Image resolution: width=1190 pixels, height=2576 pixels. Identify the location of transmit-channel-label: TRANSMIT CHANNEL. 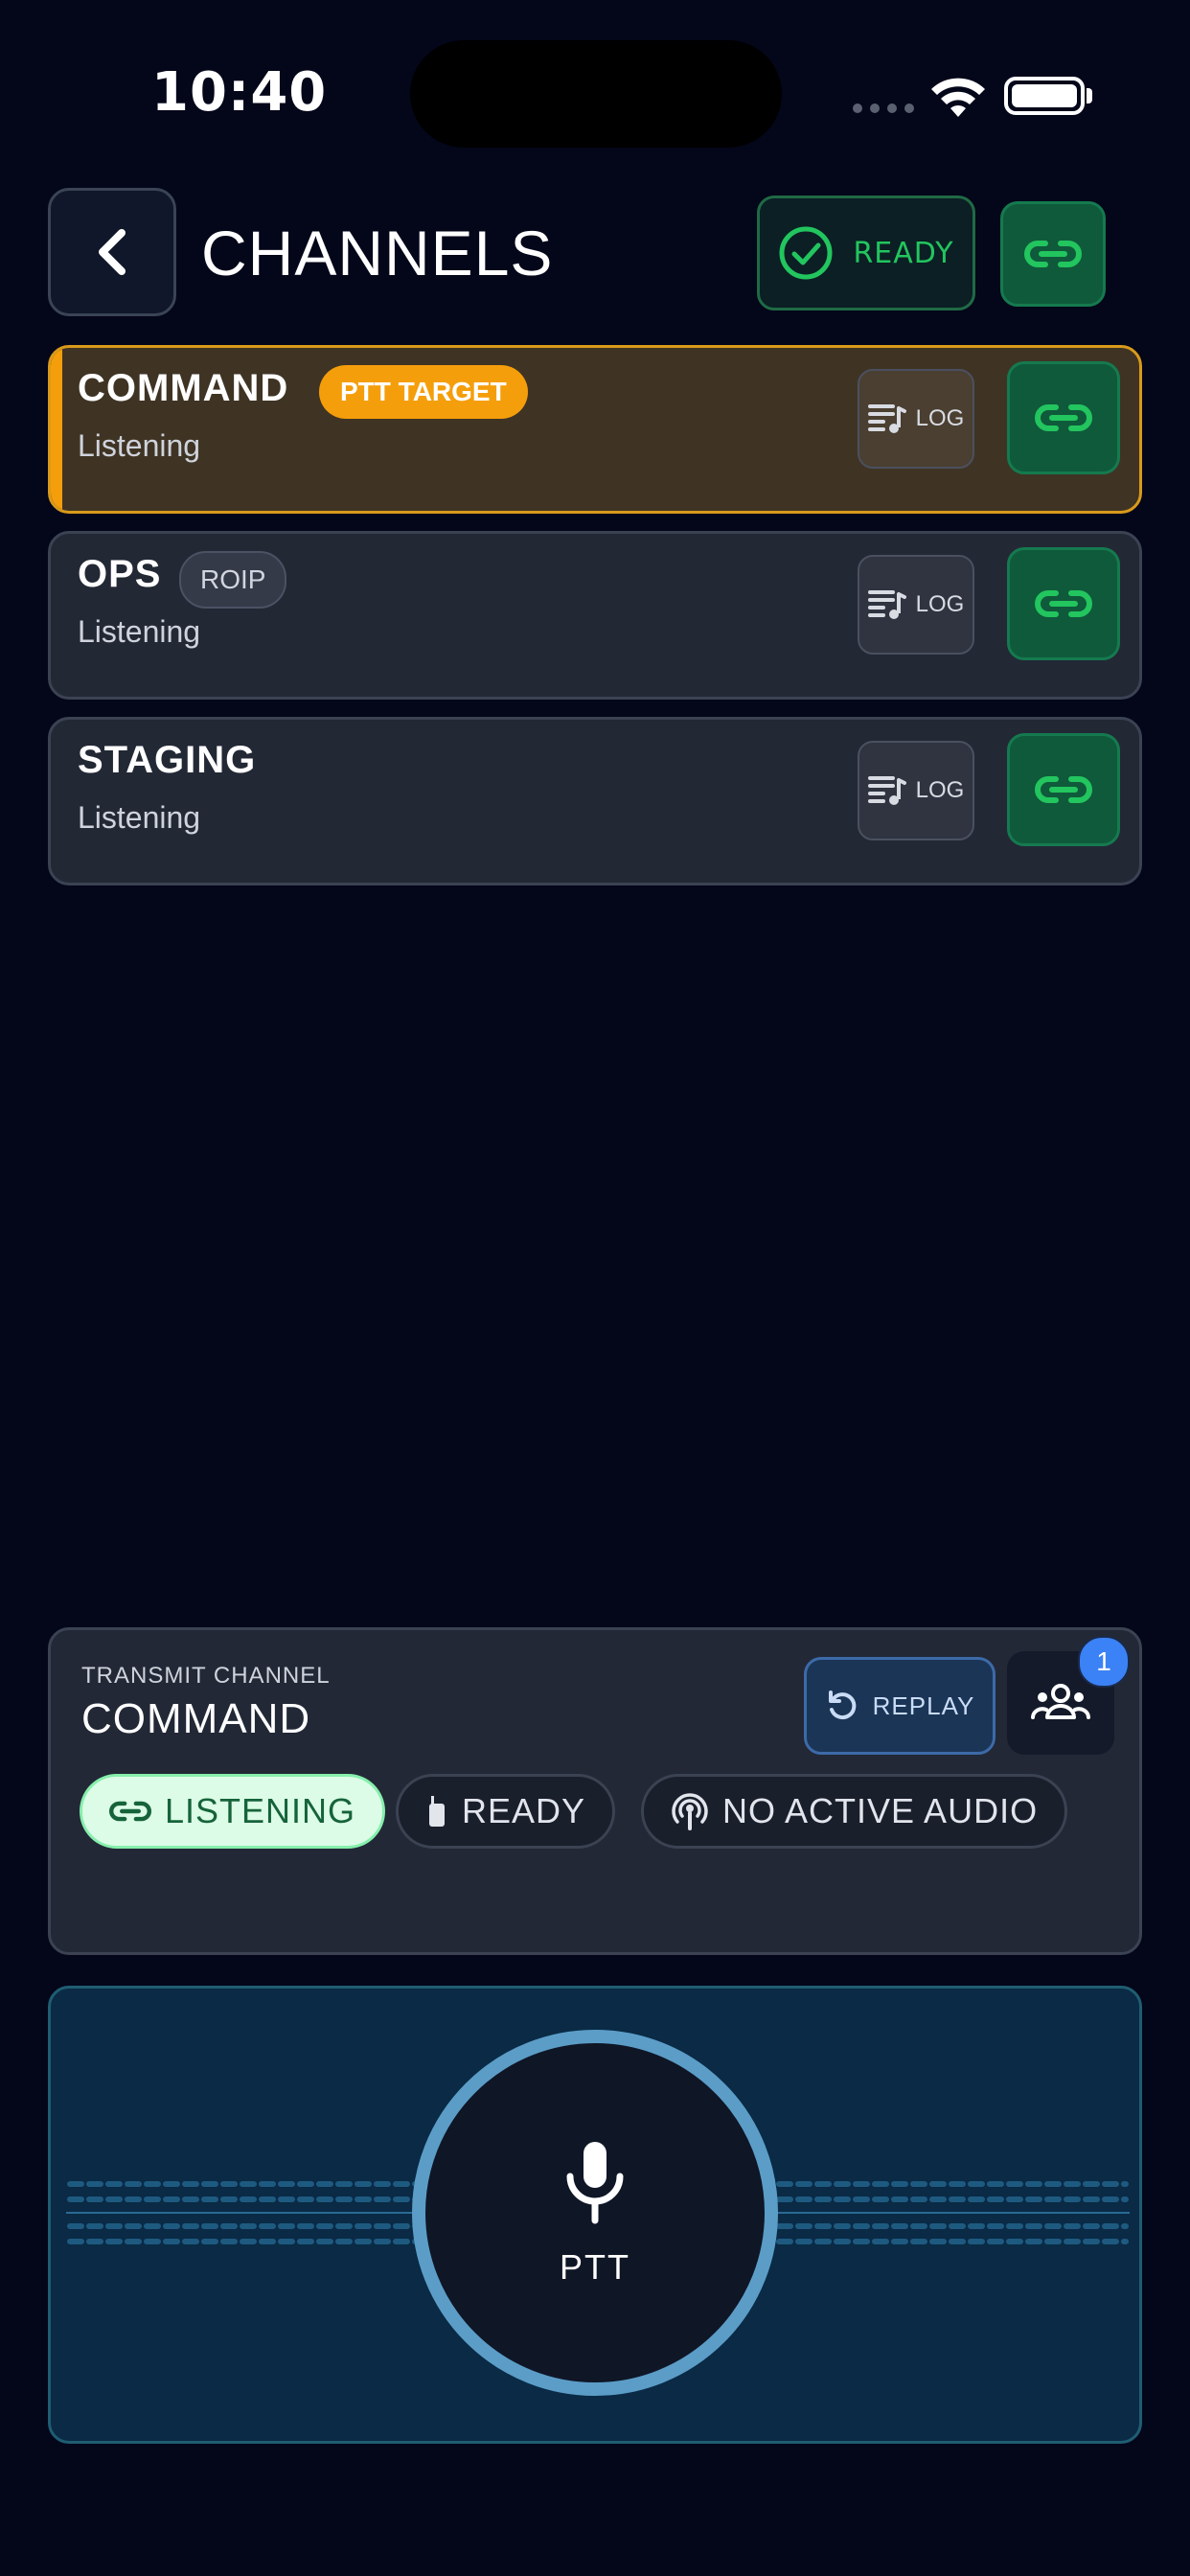
(206, 1676).